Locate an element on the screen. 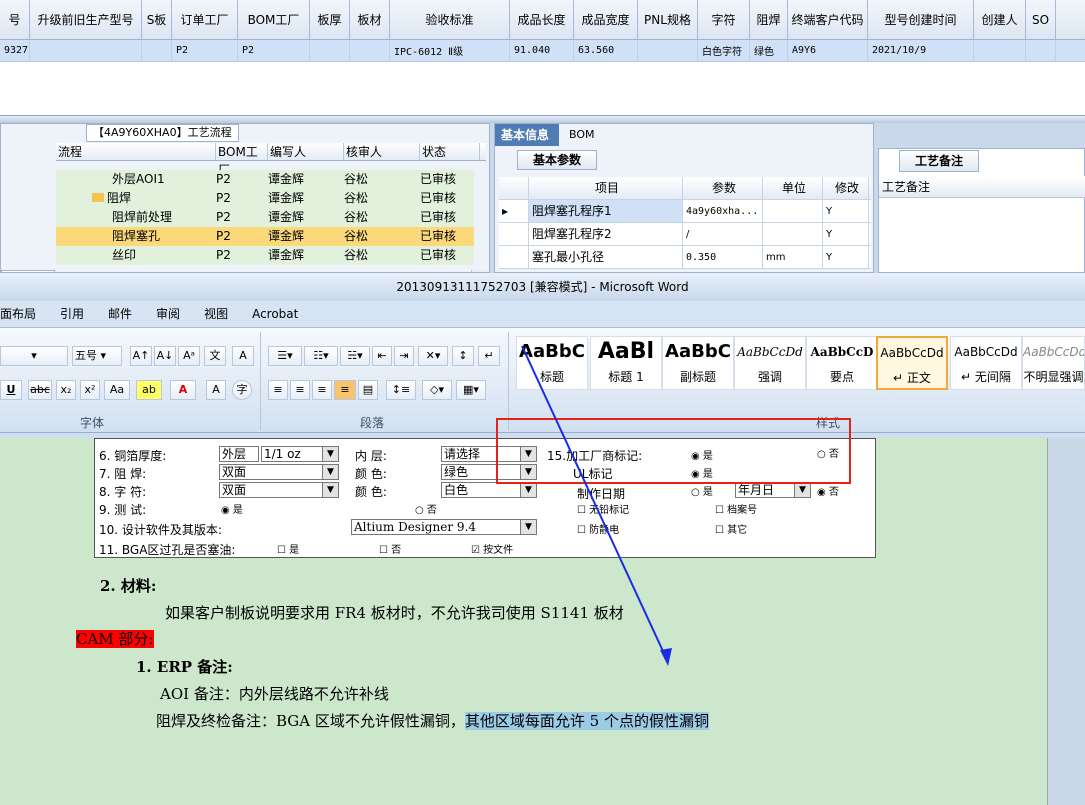 This screenshot has width=1085, height=805. annotation-arrow is located at coordinates (596, 505).